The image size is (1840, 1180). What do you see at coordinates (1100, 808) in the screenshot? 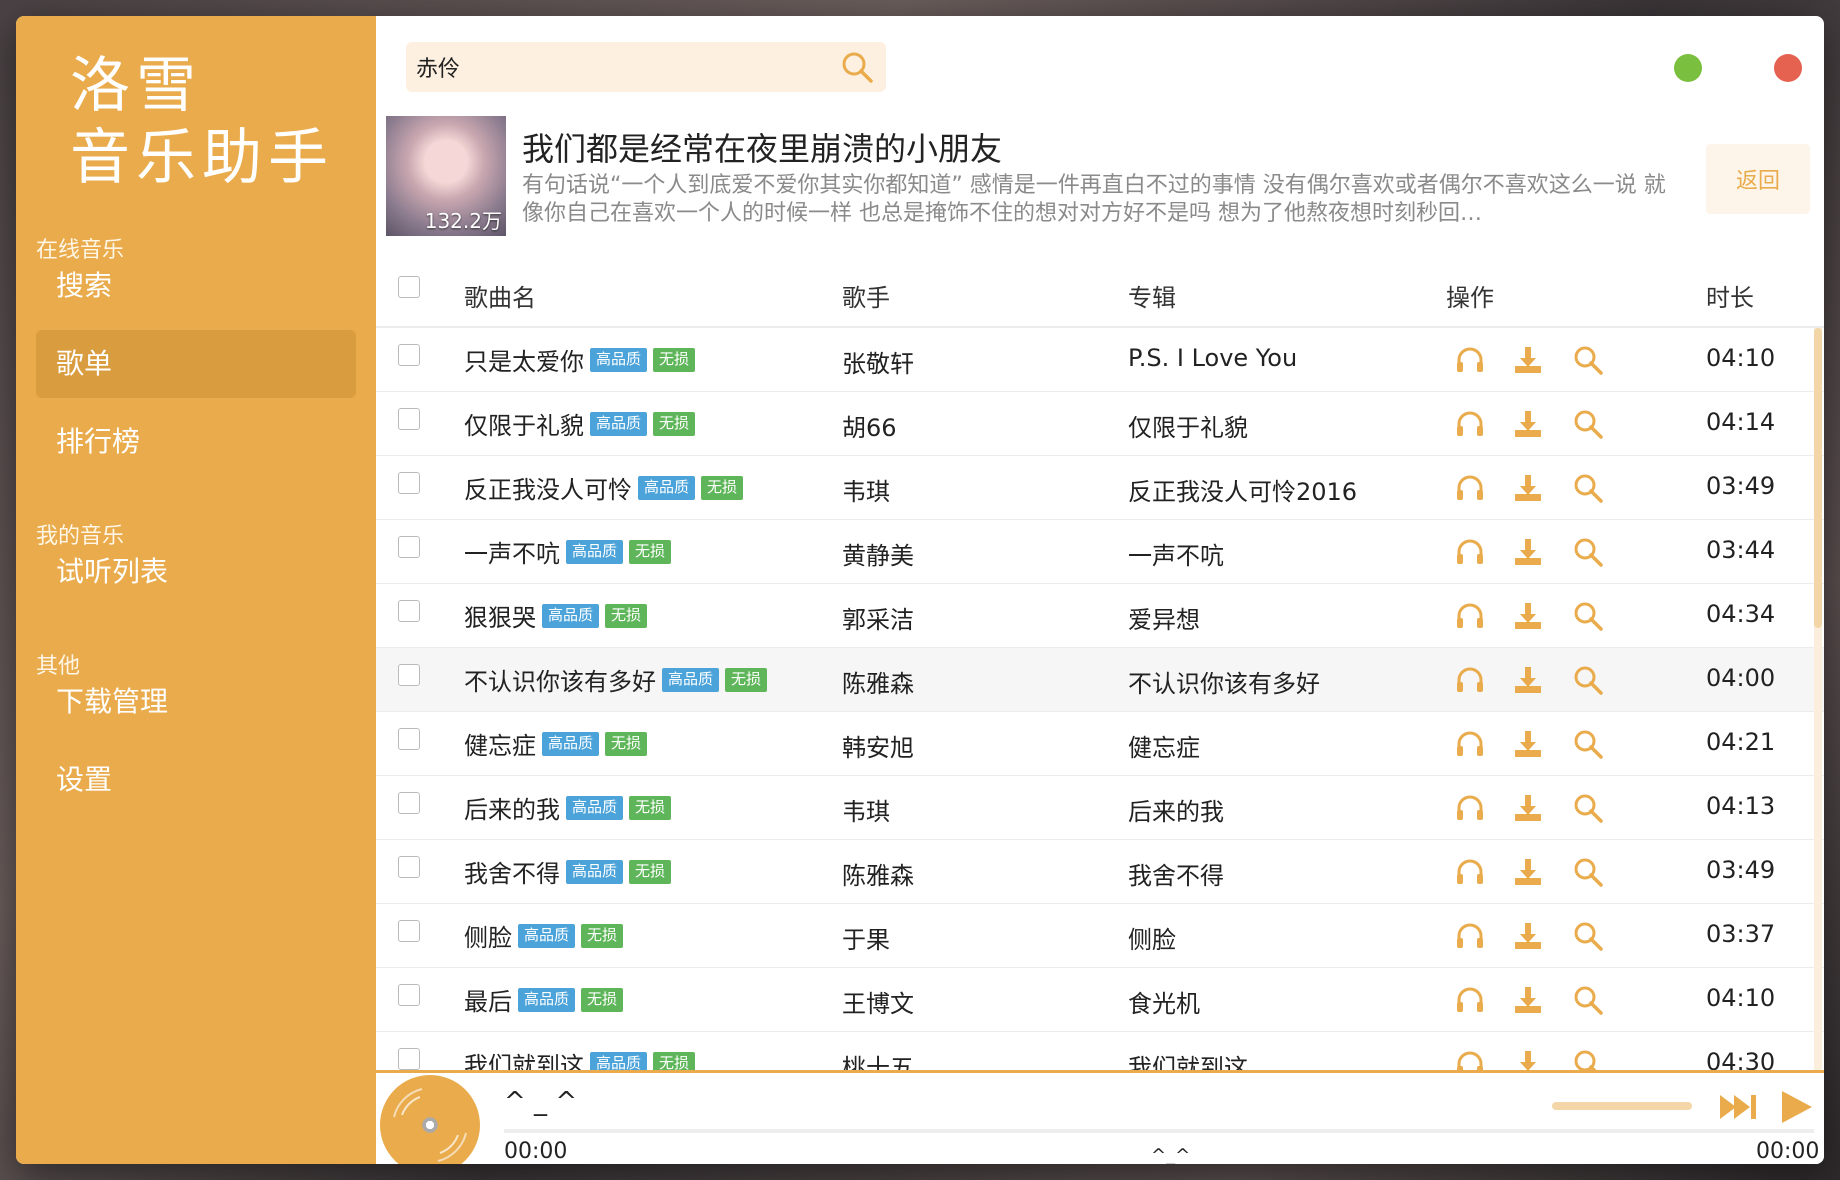
I see `table-row: 后来的我 高品质 无损 韦琪 后来的我 04:13` at bounding box center [1100, 808].